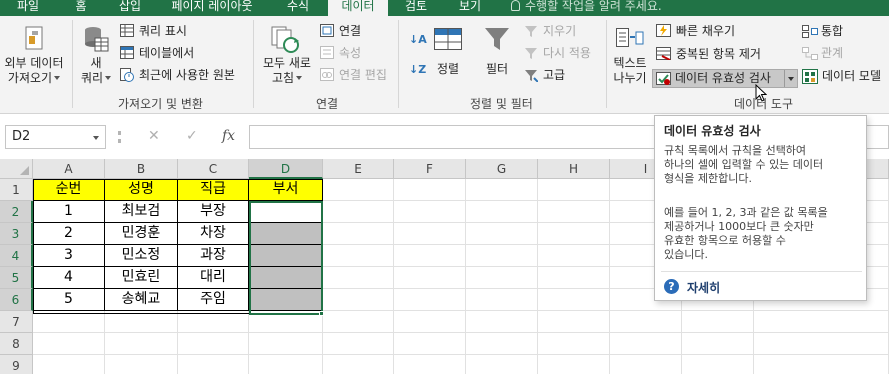  Describe the element at coordinates (430, 190) in the screenshot. I see `cell-f1` at that location.